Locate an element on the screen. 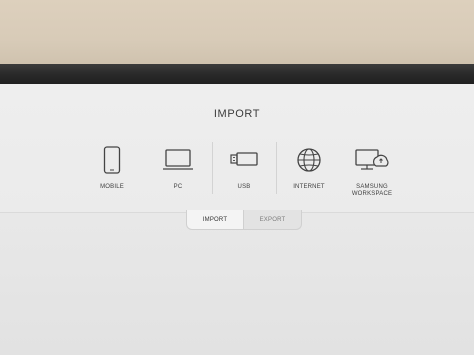 The height and width of the screenshot is (355, 474). option-samsung-workspace: SAMSUNG WORKSPACE is located at coordinates (372, 172).